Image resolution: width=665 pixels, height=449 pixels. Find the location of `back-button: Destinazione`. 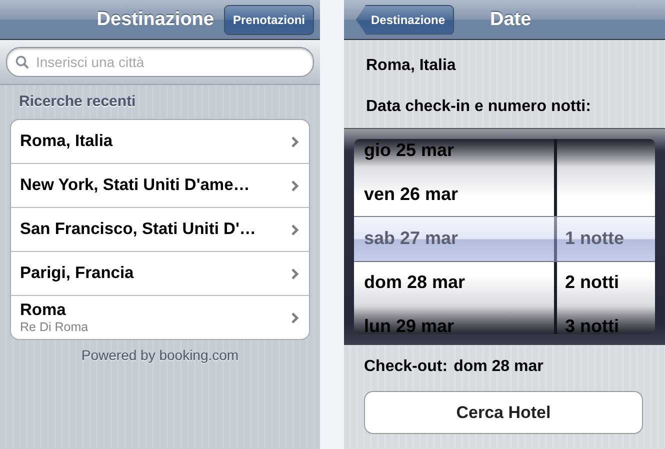

back-button: Destinazione is located at coordinates (405, 19).